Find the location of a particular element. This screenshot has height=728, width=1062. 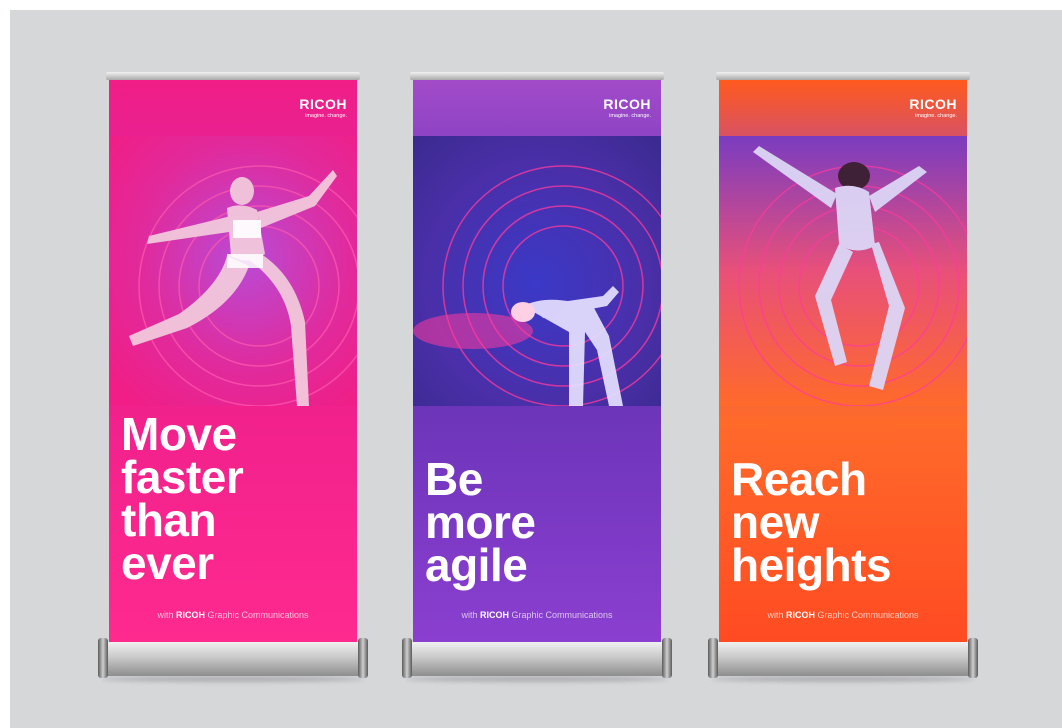

headline-line: than is located at coordinates (169, 520).